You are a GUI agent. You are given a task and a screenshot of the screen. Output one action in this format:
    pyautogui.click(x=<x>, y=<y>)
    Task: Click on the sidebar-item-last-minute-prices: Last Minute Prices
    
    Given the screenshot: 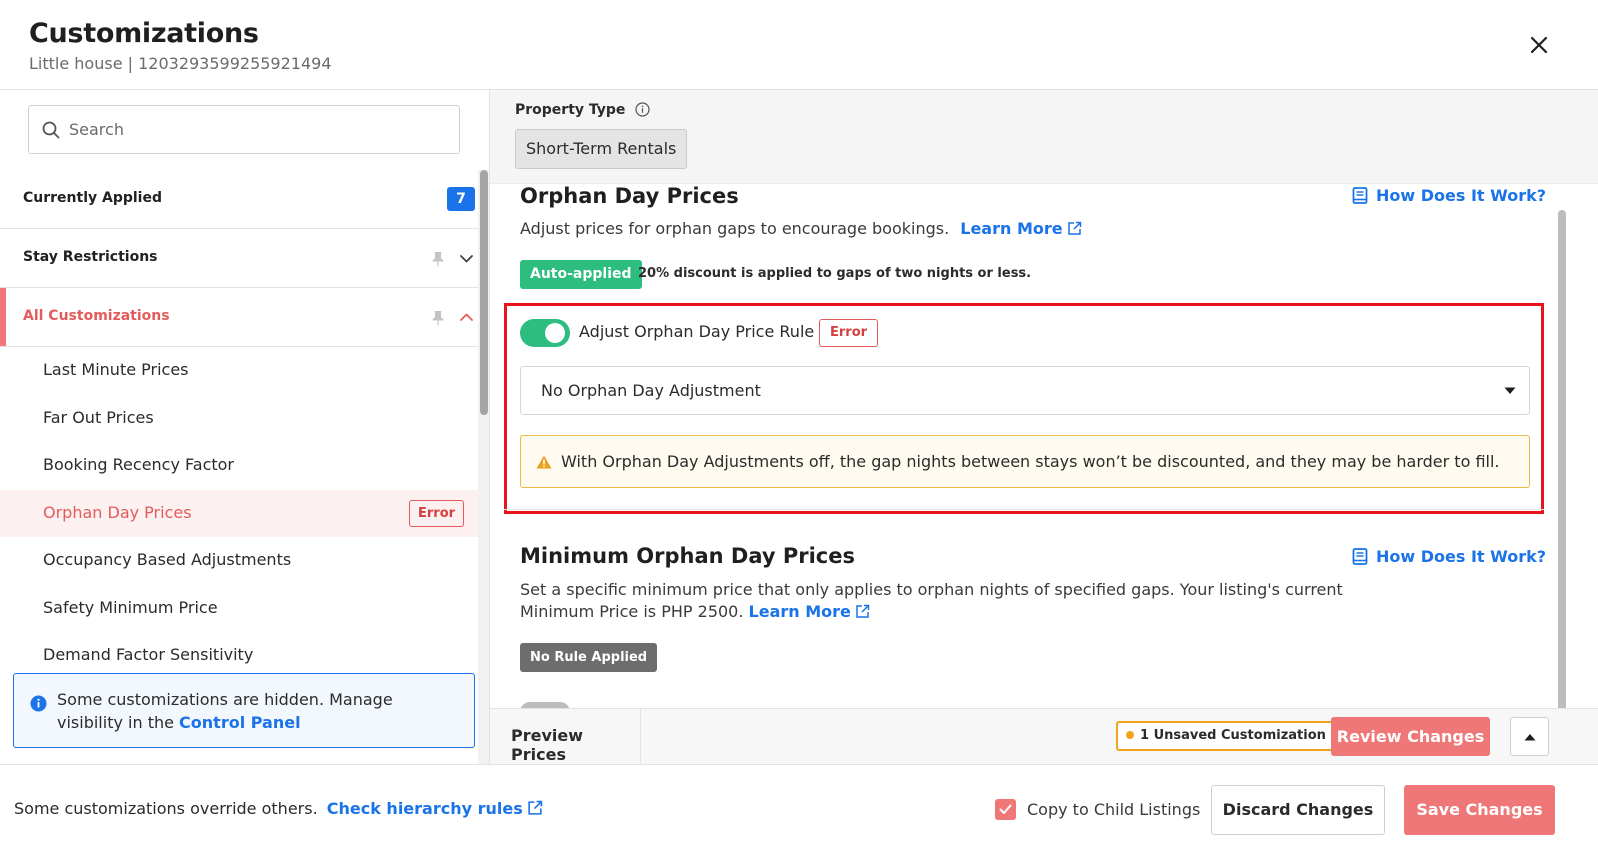 What is the action you would take?
    pyautogui.click(x=239, y=371)
    